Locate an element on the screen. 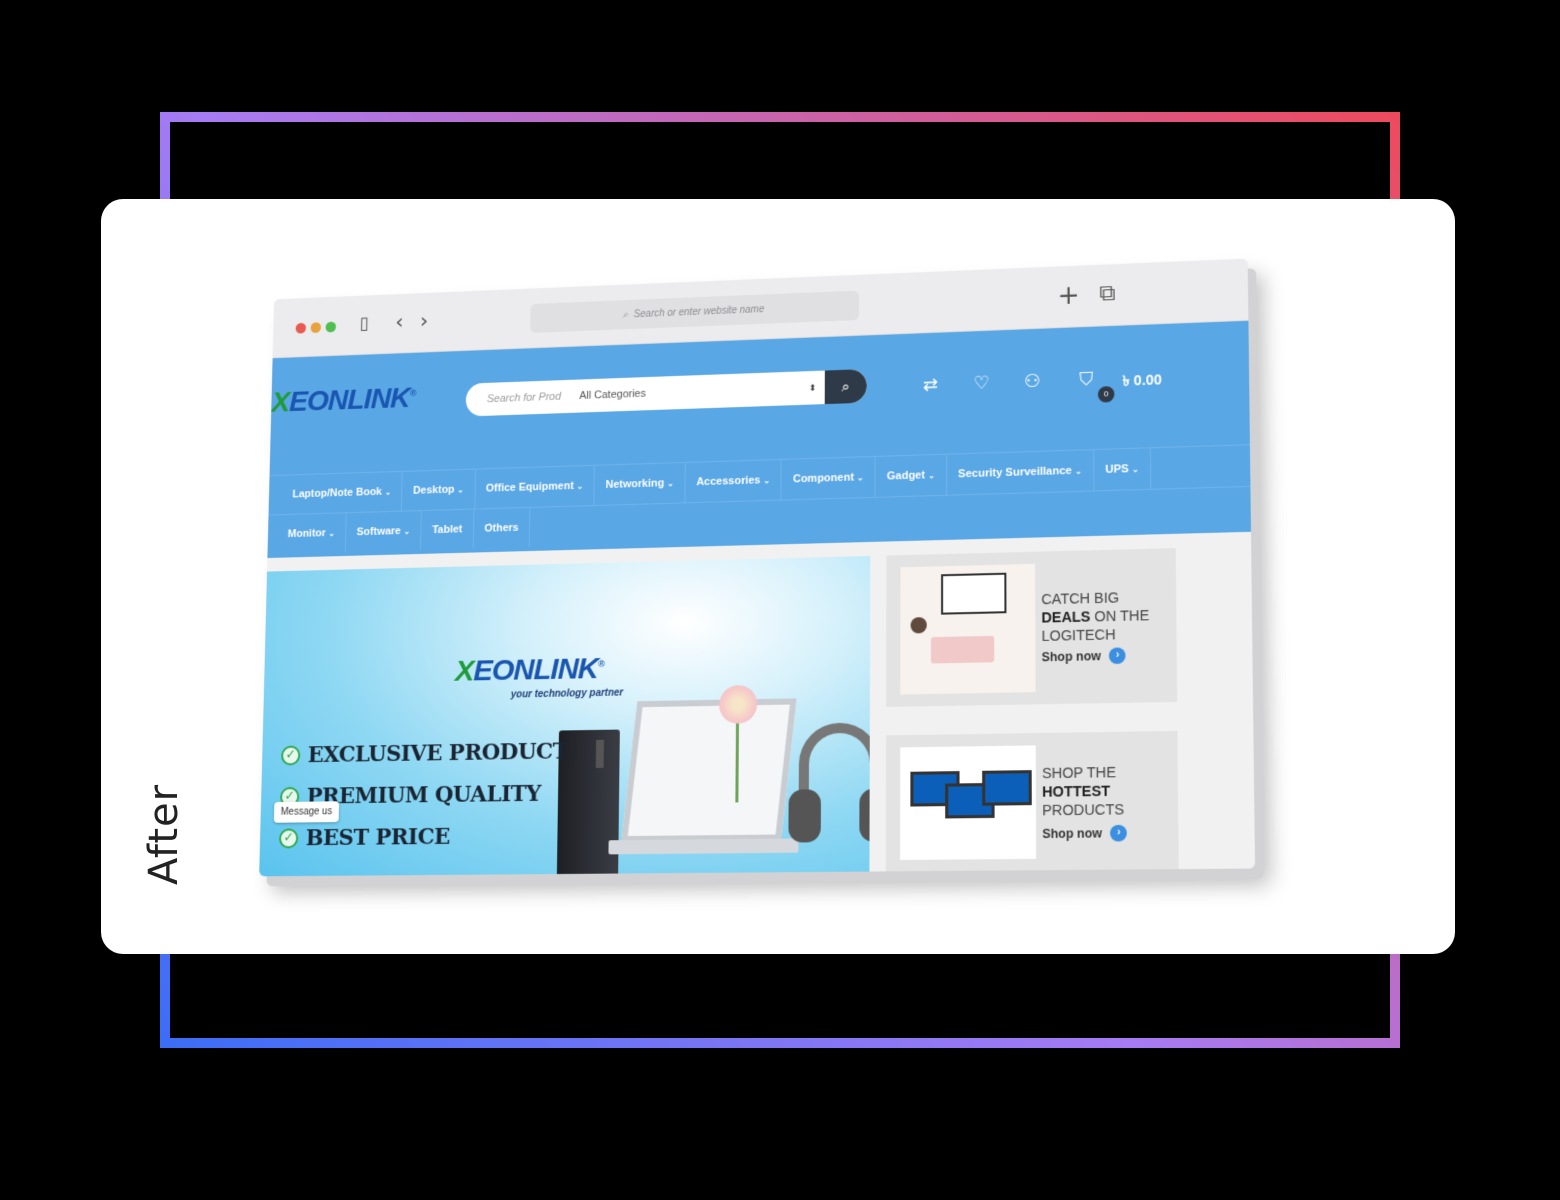 This screenshot has width=1560, height=1200. cart-total: ৳ 0.00 is located at coordinates (1142, 381).